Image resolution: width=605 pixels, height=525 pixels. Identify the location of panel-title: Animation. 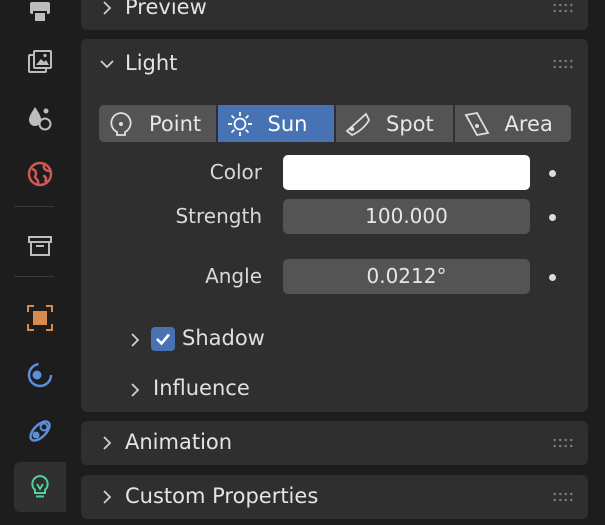
(179, 442).